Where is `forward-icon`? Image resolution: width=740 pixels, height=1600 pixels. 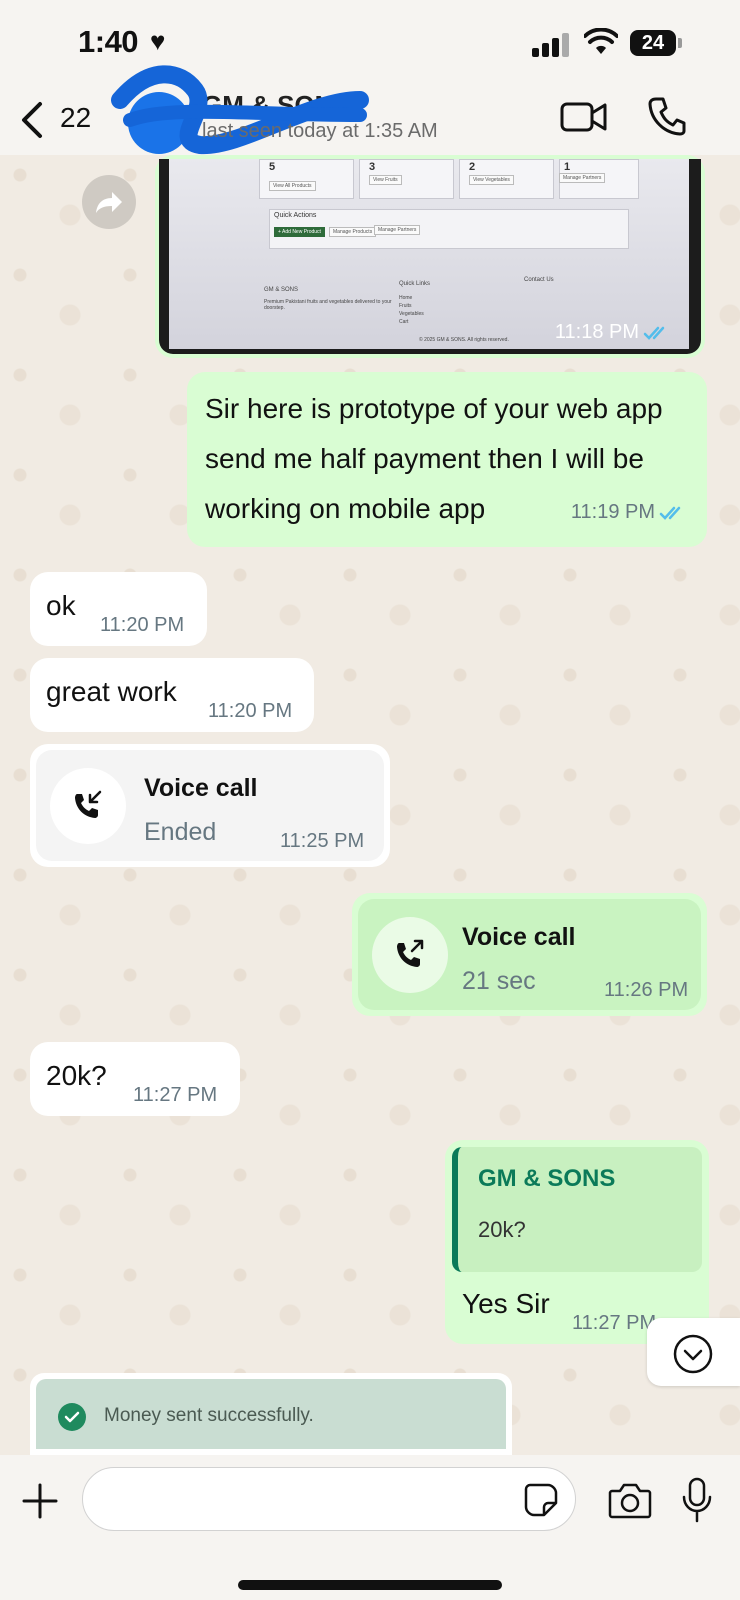
forward-icon is located at coordinates (109, 202).